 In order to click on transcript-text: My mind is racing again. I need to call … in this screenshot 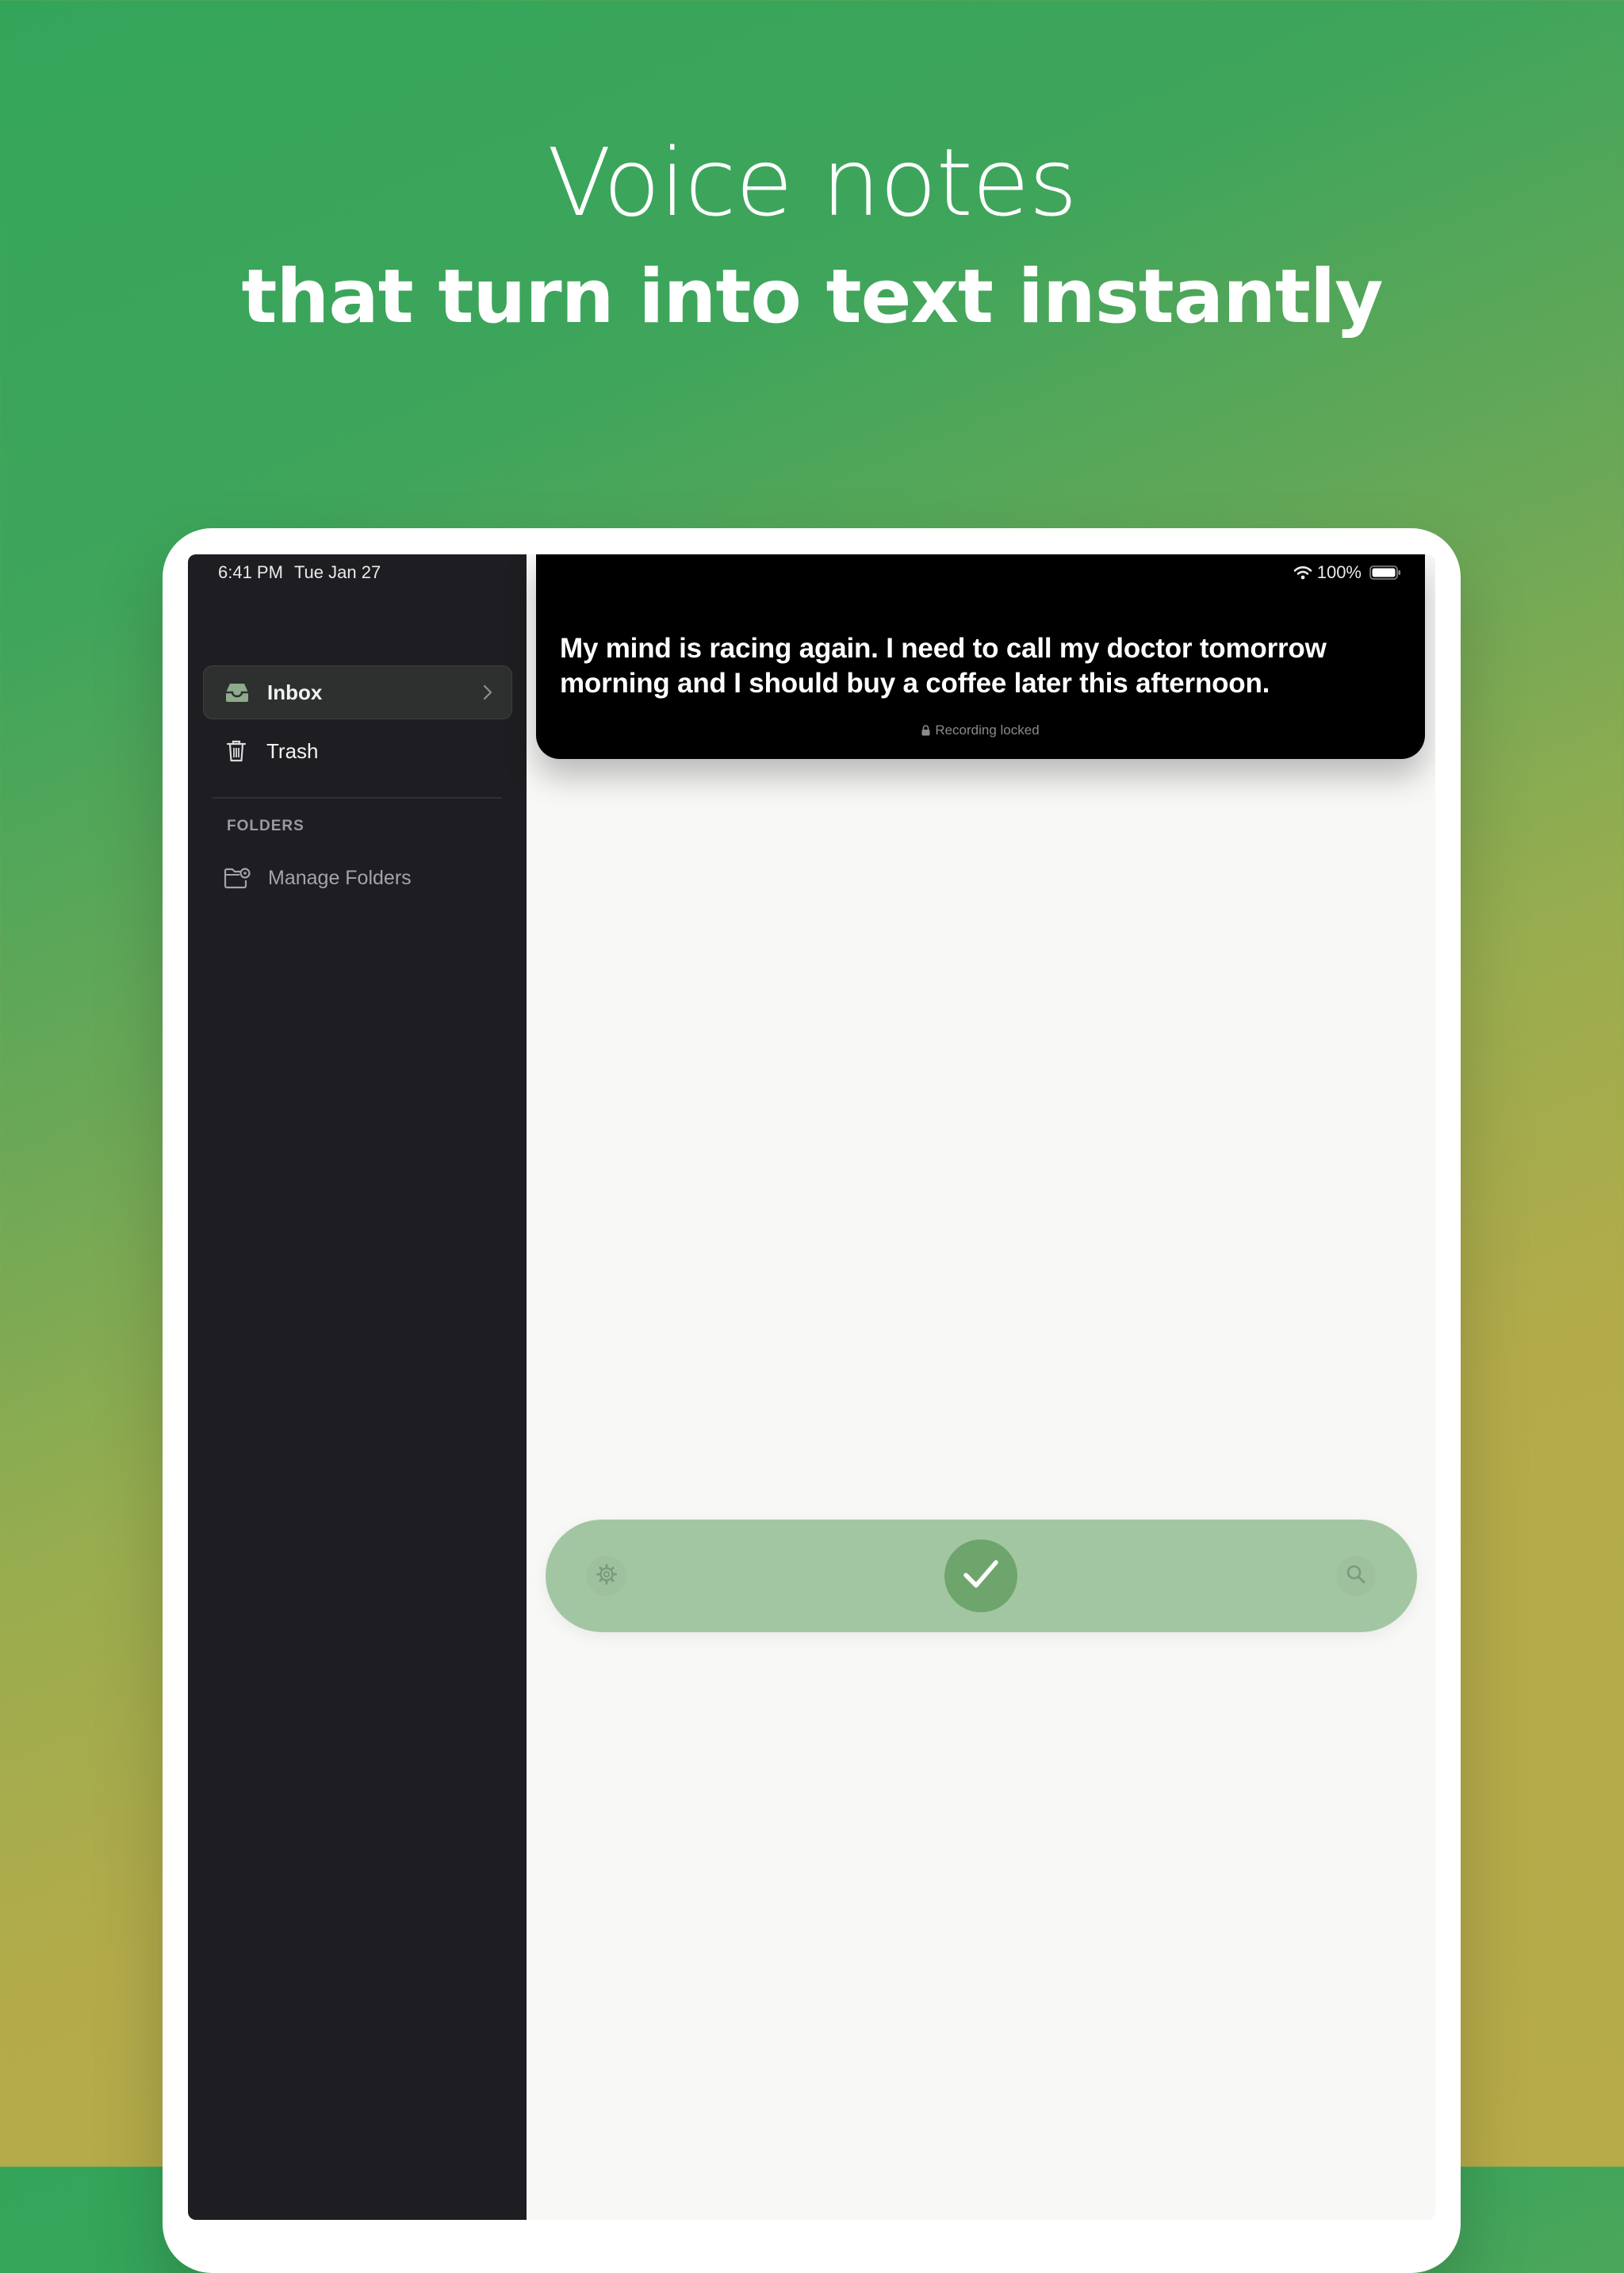, I will do `click(944, 666)`.